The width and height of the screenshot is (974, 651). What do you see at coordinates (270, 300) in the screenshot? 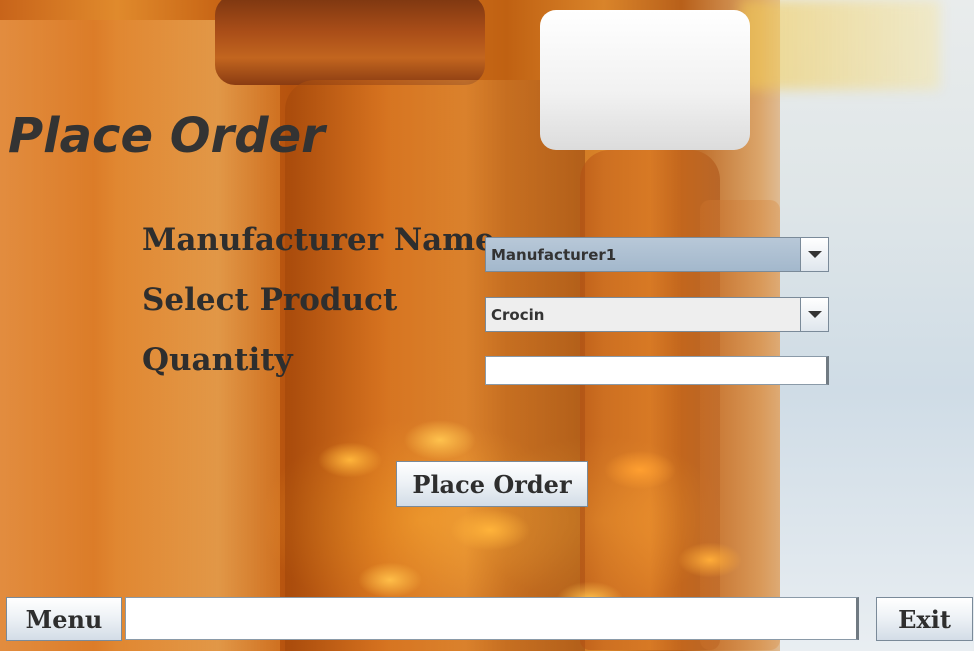
I see `select-product-label: Select Product` at bounding box center [270, 300].